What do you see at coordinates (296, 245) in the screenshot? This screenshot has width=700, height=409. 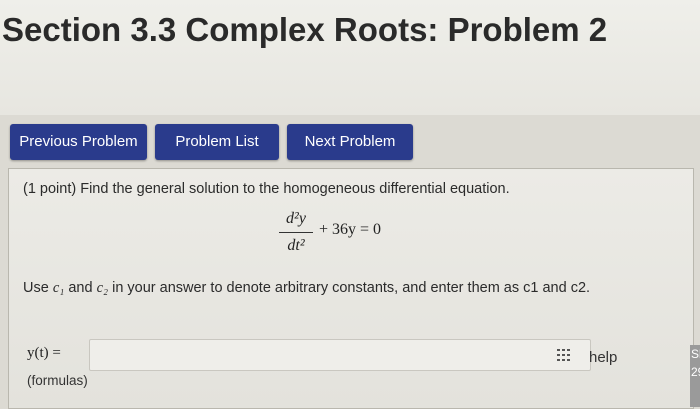 I see `fraction-denominator: dt²` at bounding box center [296, 245].